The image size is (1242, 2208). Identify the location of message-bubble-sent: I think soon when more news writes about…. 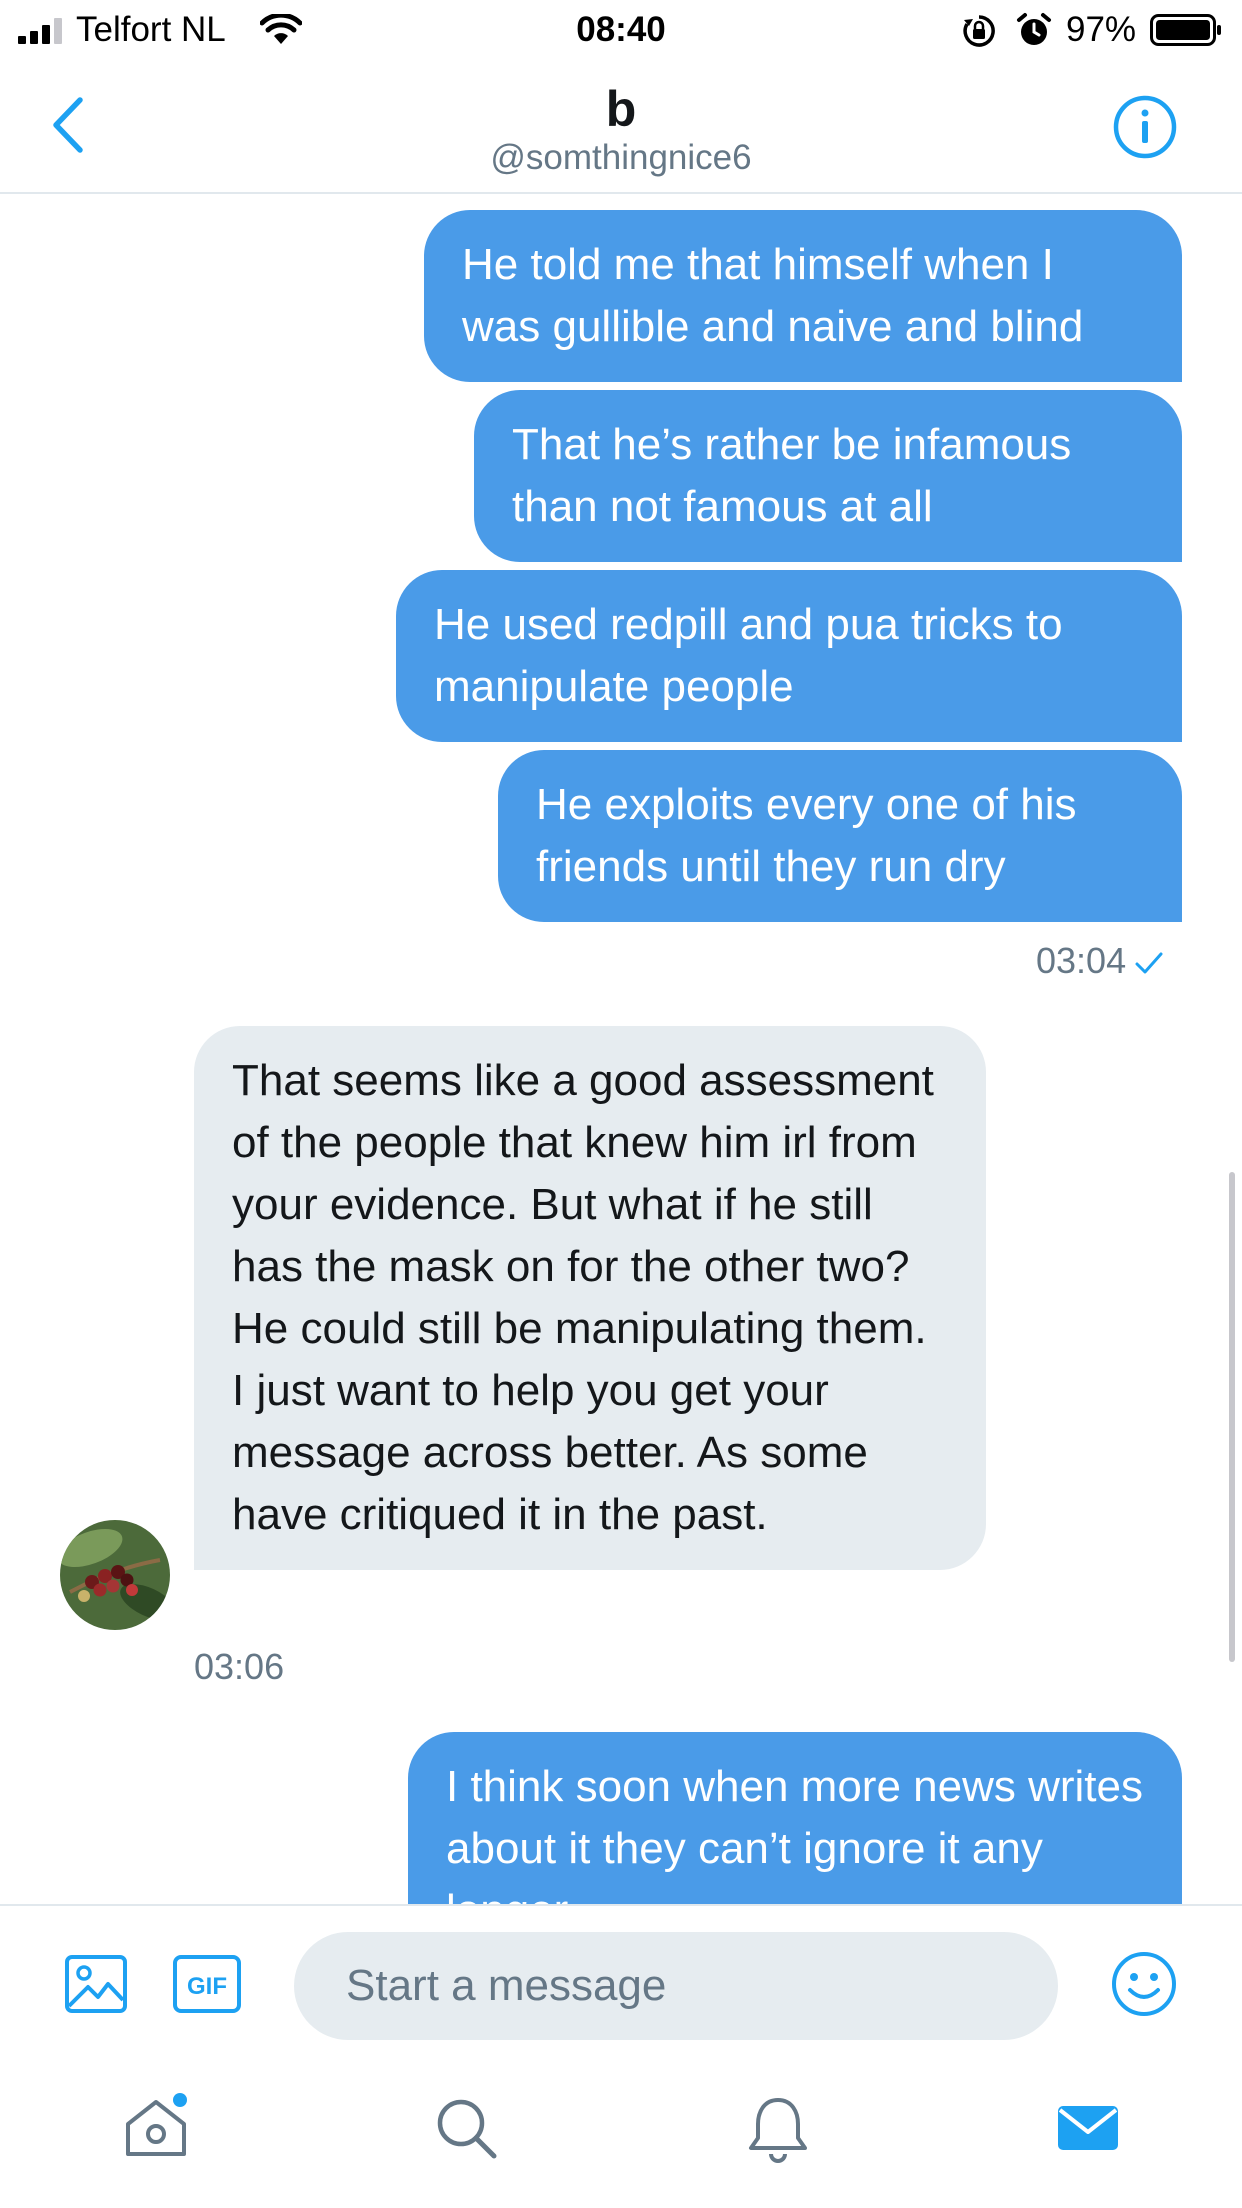
(795, 1818).